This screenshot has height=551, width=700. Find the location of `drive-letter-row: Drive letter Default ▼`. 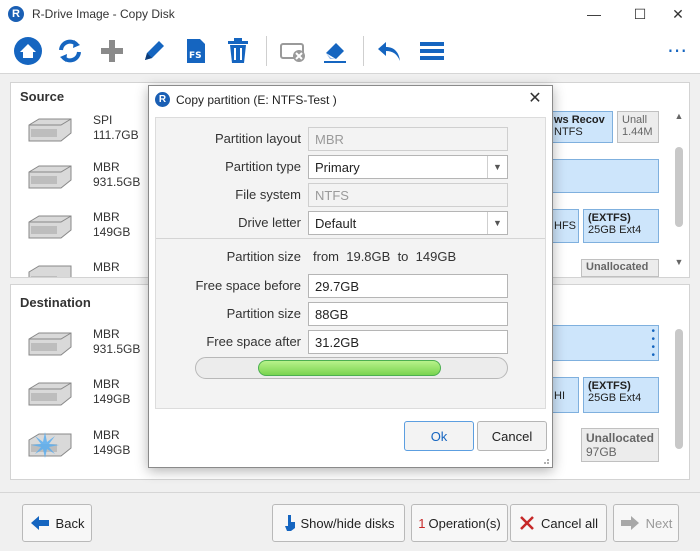

drive-letter-row: Drive letter Default ▼ is located at coordinates (351, 223).